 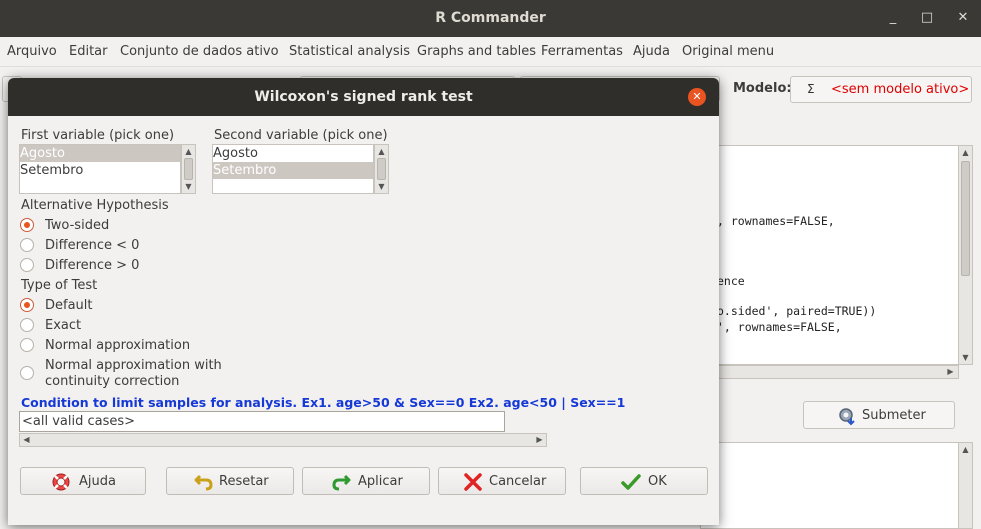 I want to click on scroll-left-icon: ◀, so click(x=26, y=440).